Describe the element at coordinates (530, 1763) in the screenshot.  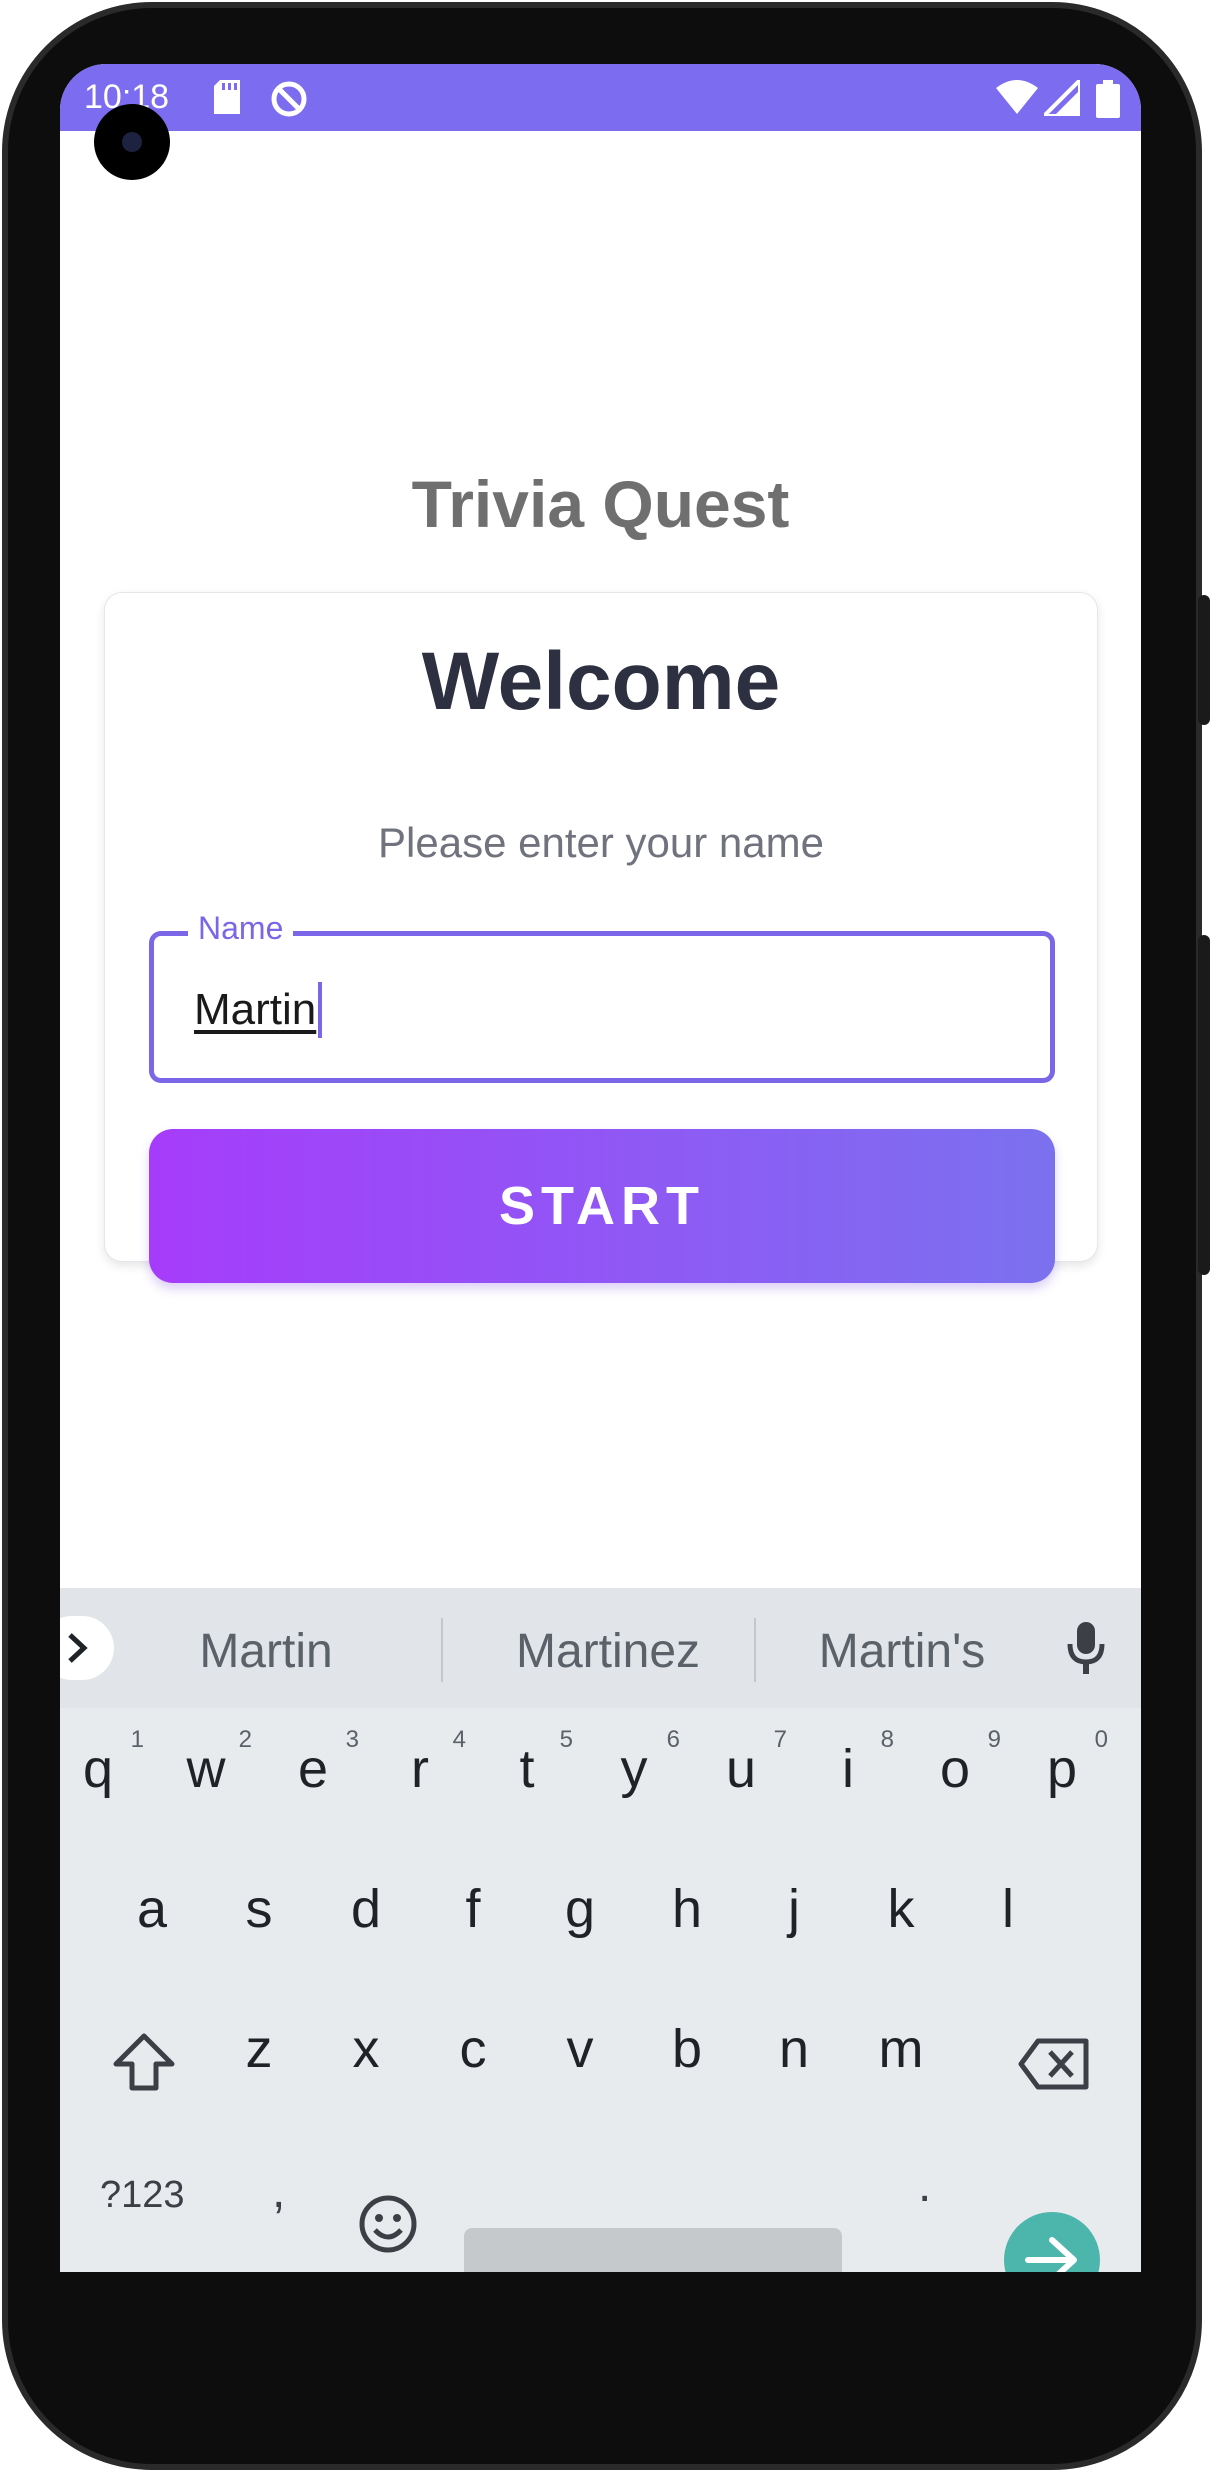
I see `key-t: t5` at that location.